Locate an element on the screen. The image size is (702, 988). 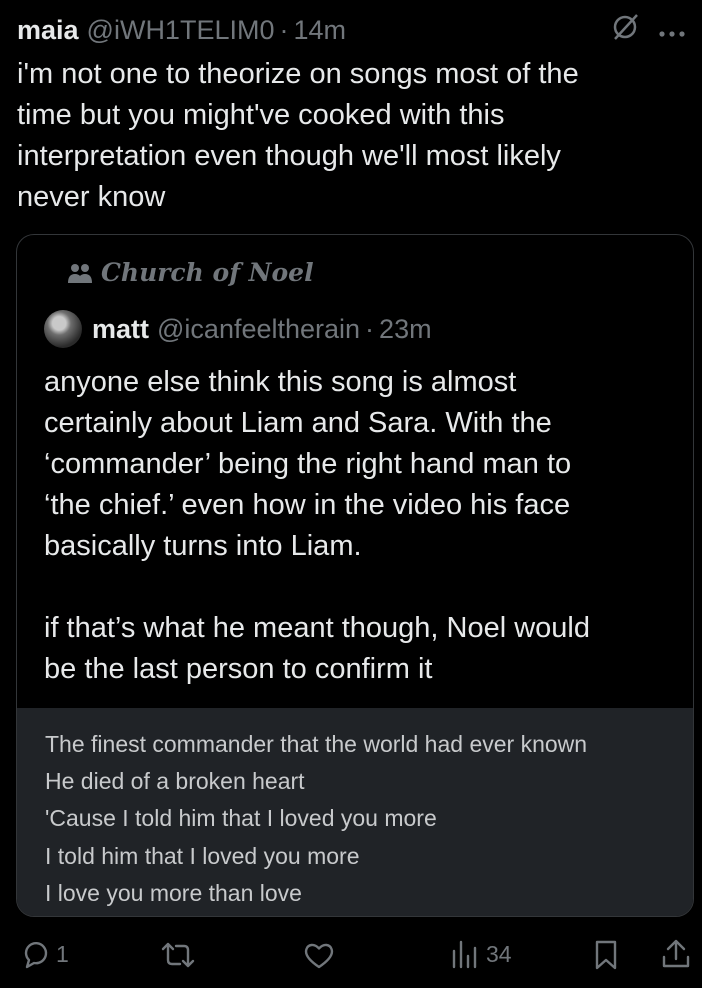
bookmark-icon is located at coordinates (606, 955).